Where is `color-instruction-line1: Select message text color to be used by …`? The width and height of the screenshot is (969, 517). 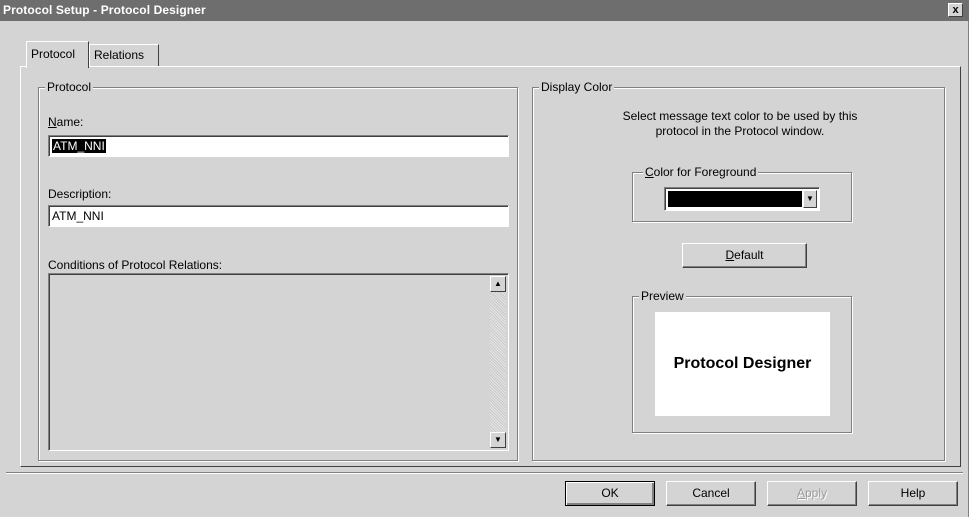 color-instruction-line1: Select message text color to be used by … is located at coordinates (740, 116).